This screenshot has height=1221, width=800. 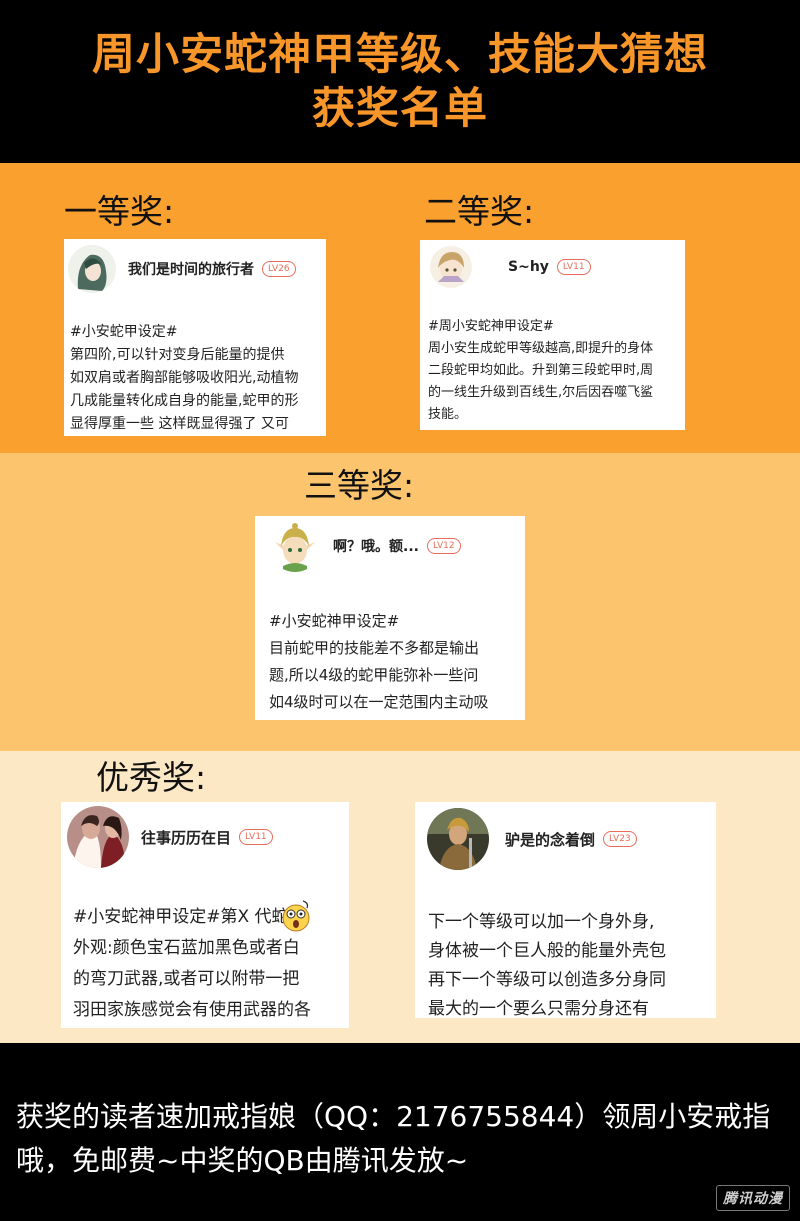 I want to click on user-row: 往事历历在目 LV11, so click(x=170, y=837).